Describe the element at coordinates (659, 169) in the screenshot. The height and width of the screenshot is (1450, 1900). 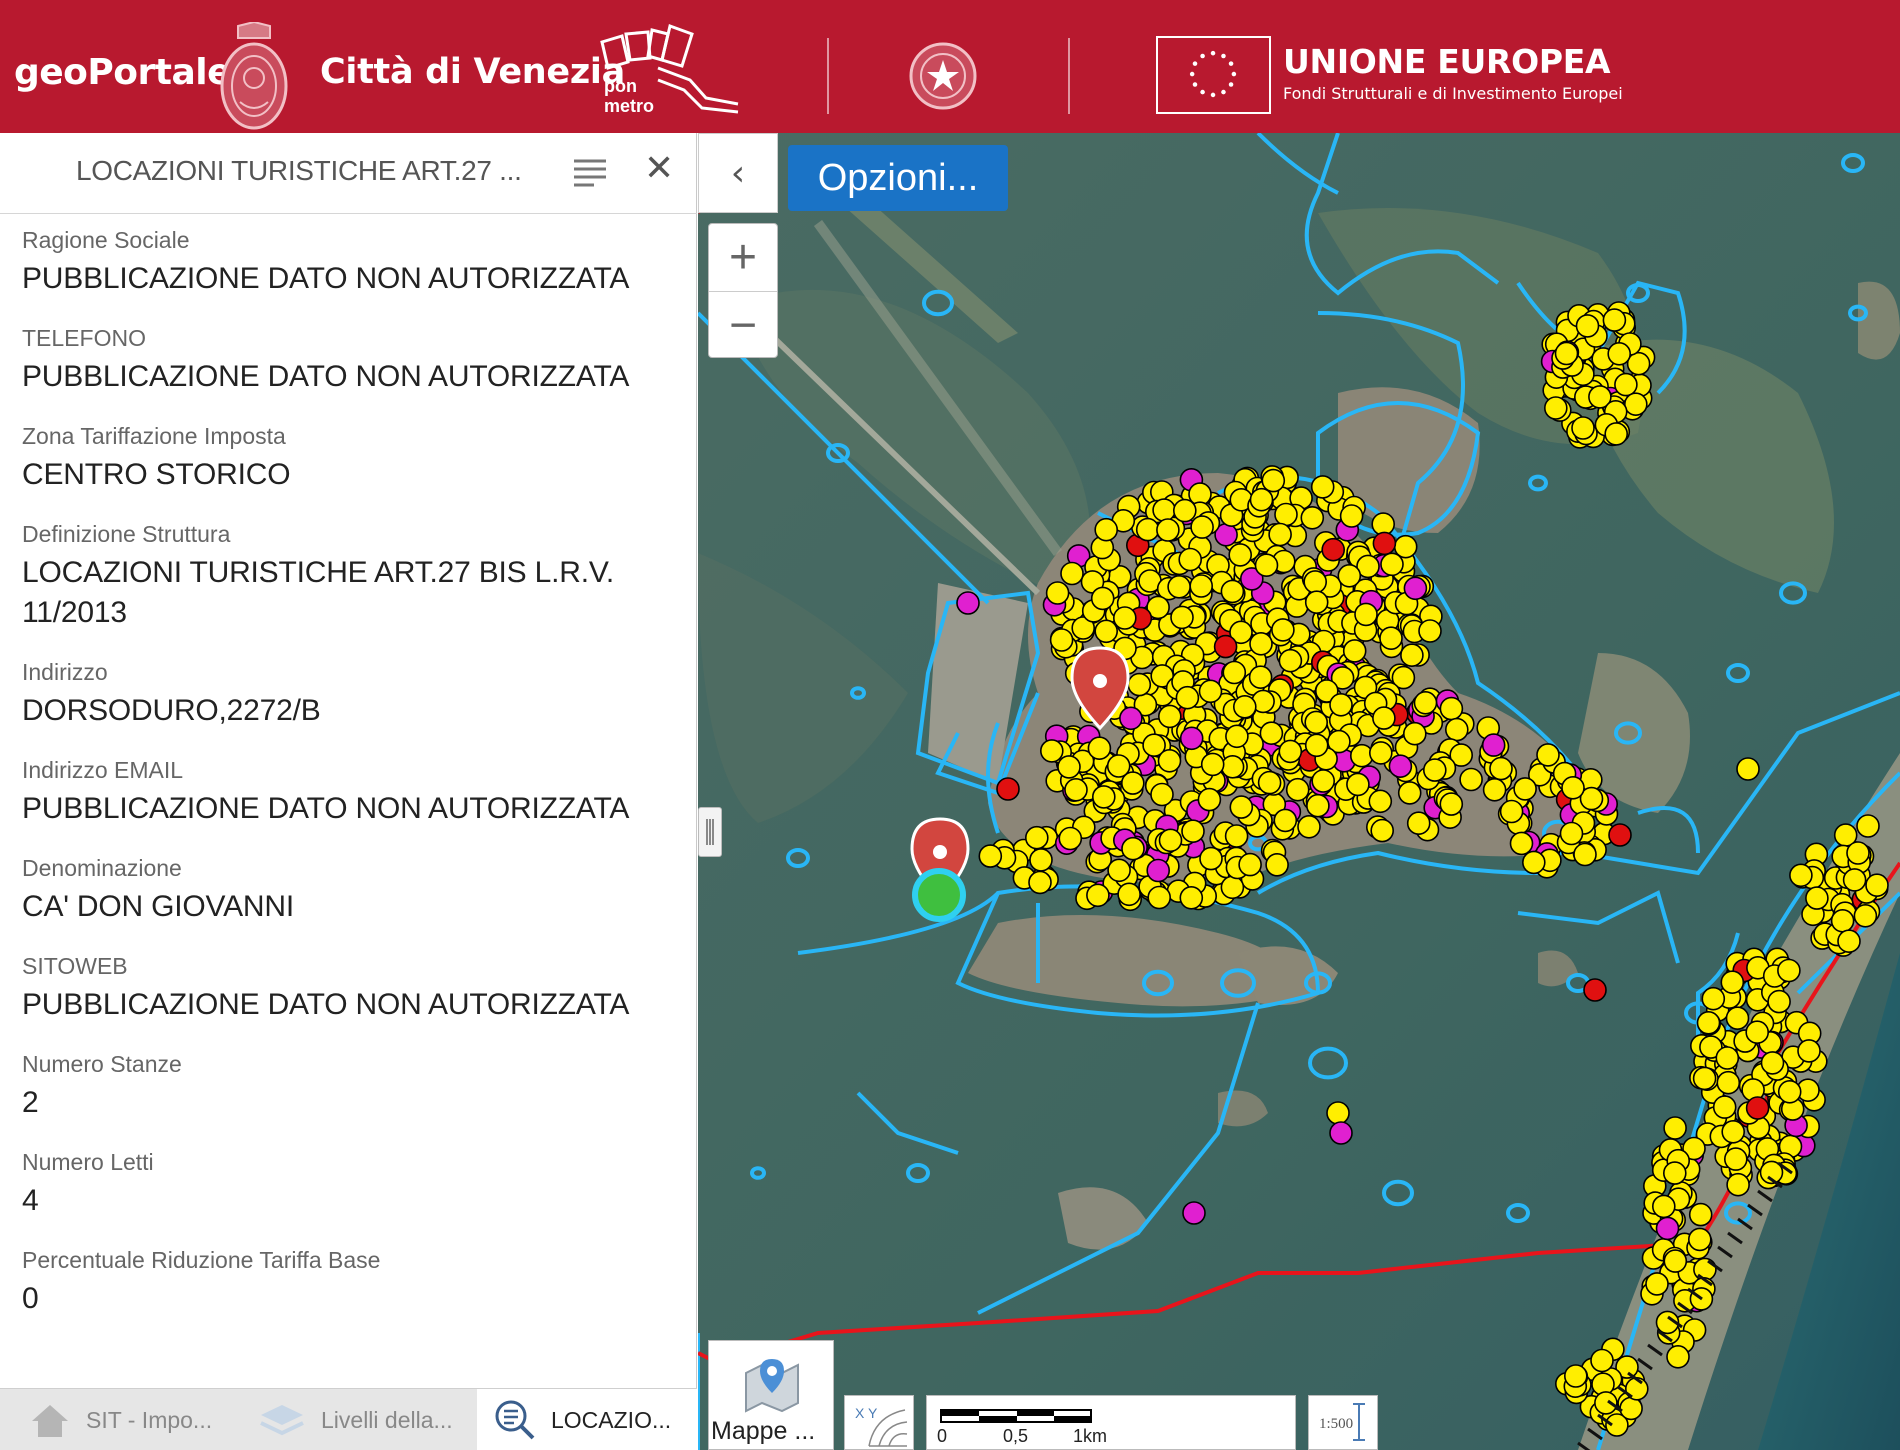
I see `close-icon: ✕` at that location.